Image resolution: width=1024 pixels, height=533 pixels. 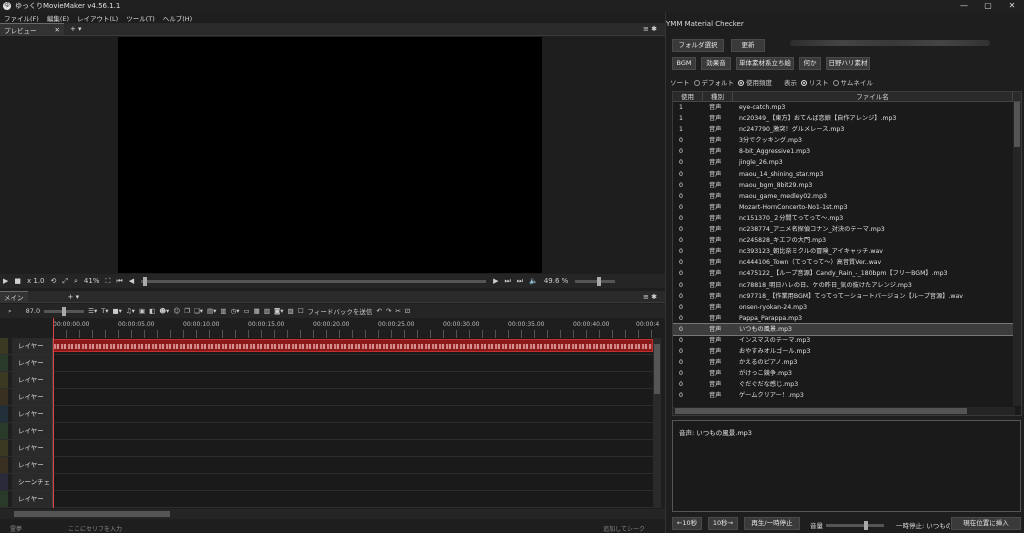 What do you see at coordinates (407, 311) in the screenshot?
I see `lock-icon: ⊡` at bounding box center [407, 311].